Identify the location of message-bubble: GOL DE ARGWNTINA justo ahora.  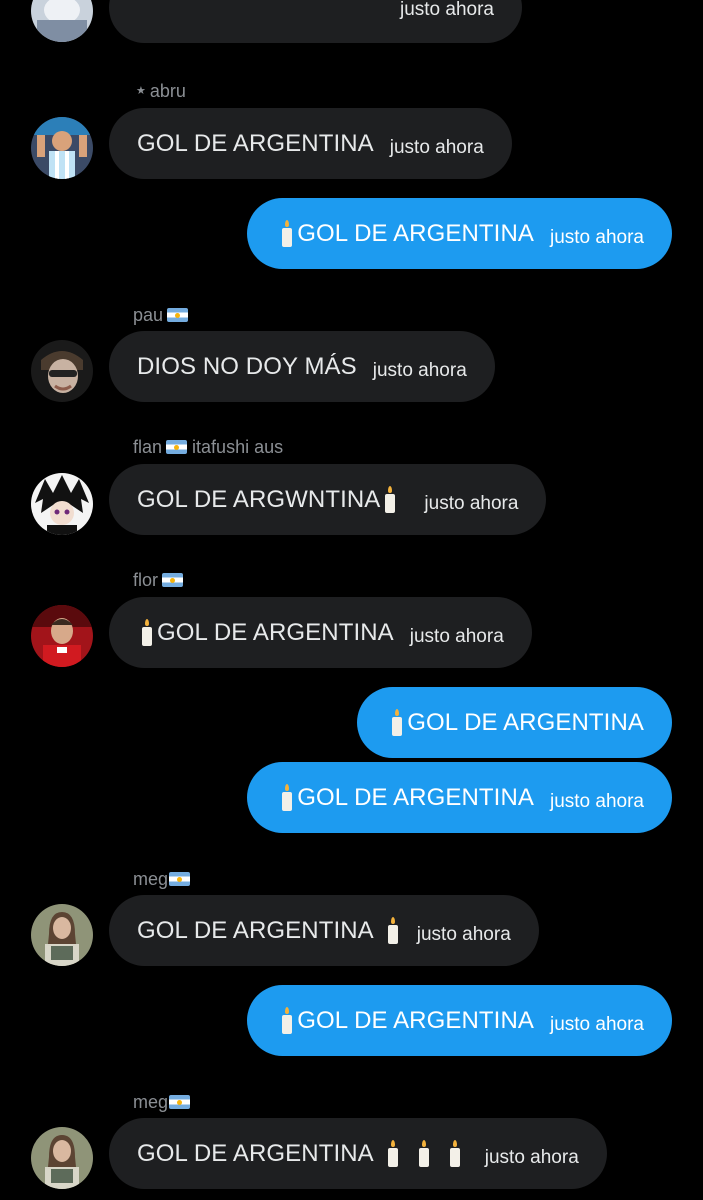
(328, 499).